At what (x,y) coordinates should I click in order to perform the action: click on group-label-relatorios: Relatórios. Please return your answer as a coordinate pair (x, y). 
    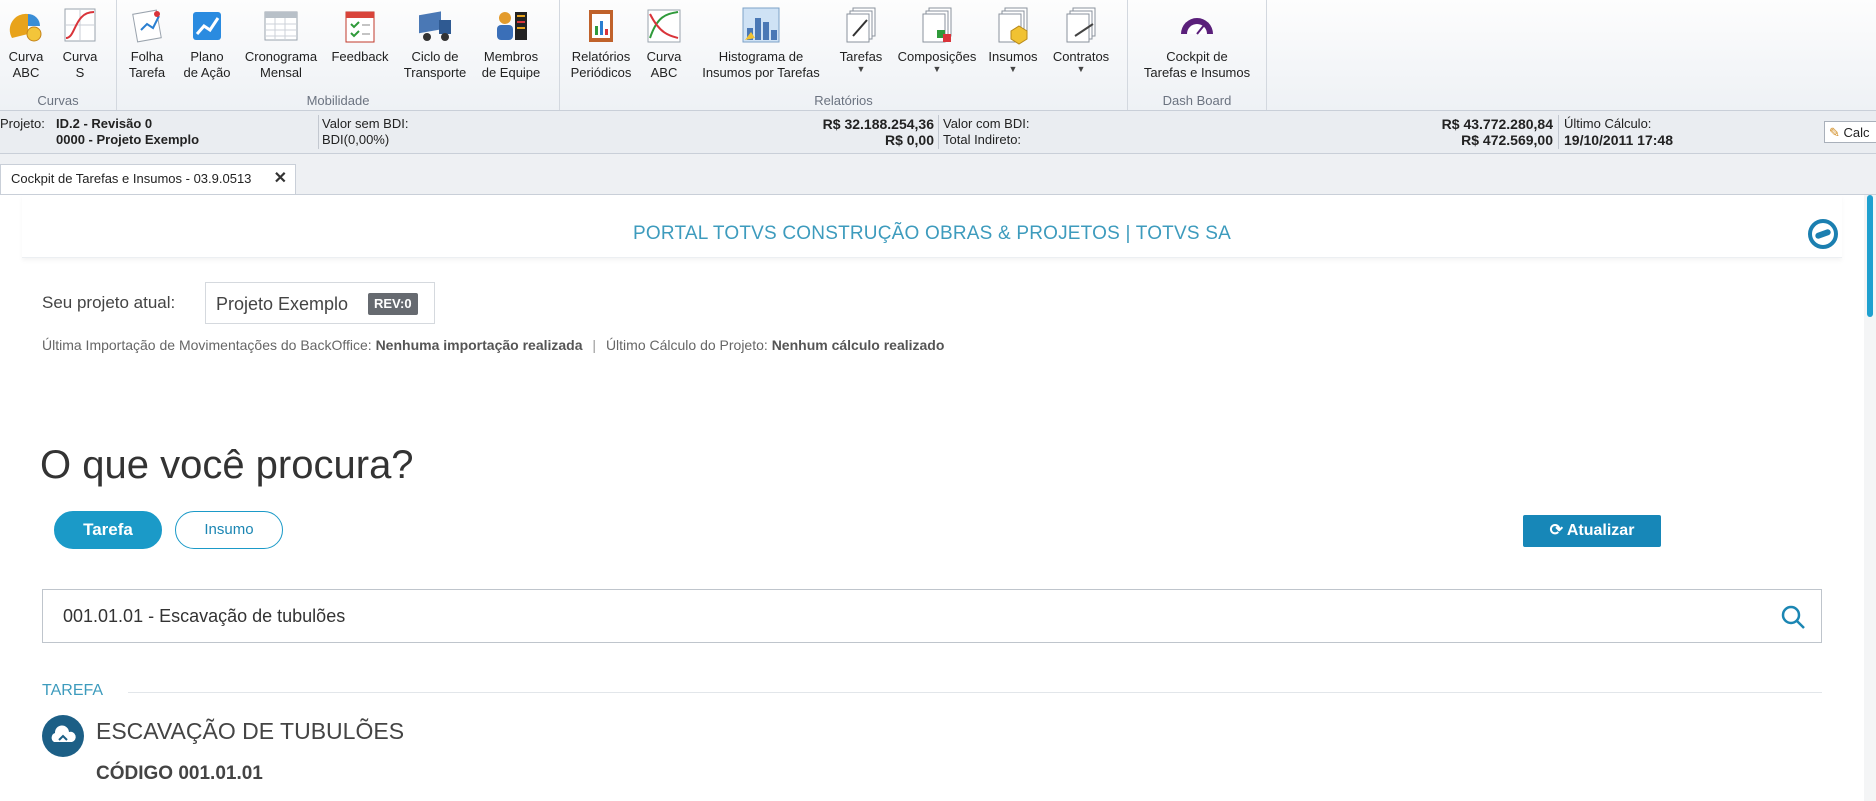
    Looking at the image, I should click on (843, 100).